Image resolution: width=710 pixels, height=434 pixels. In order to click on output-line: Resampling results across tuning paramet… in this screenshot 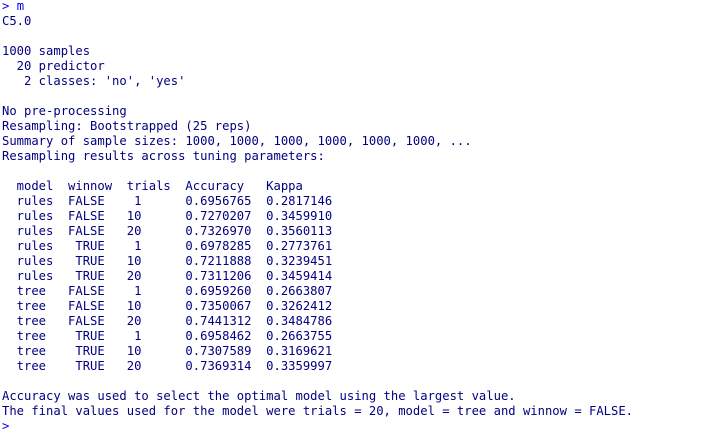, I will do `click(163, 156)`.